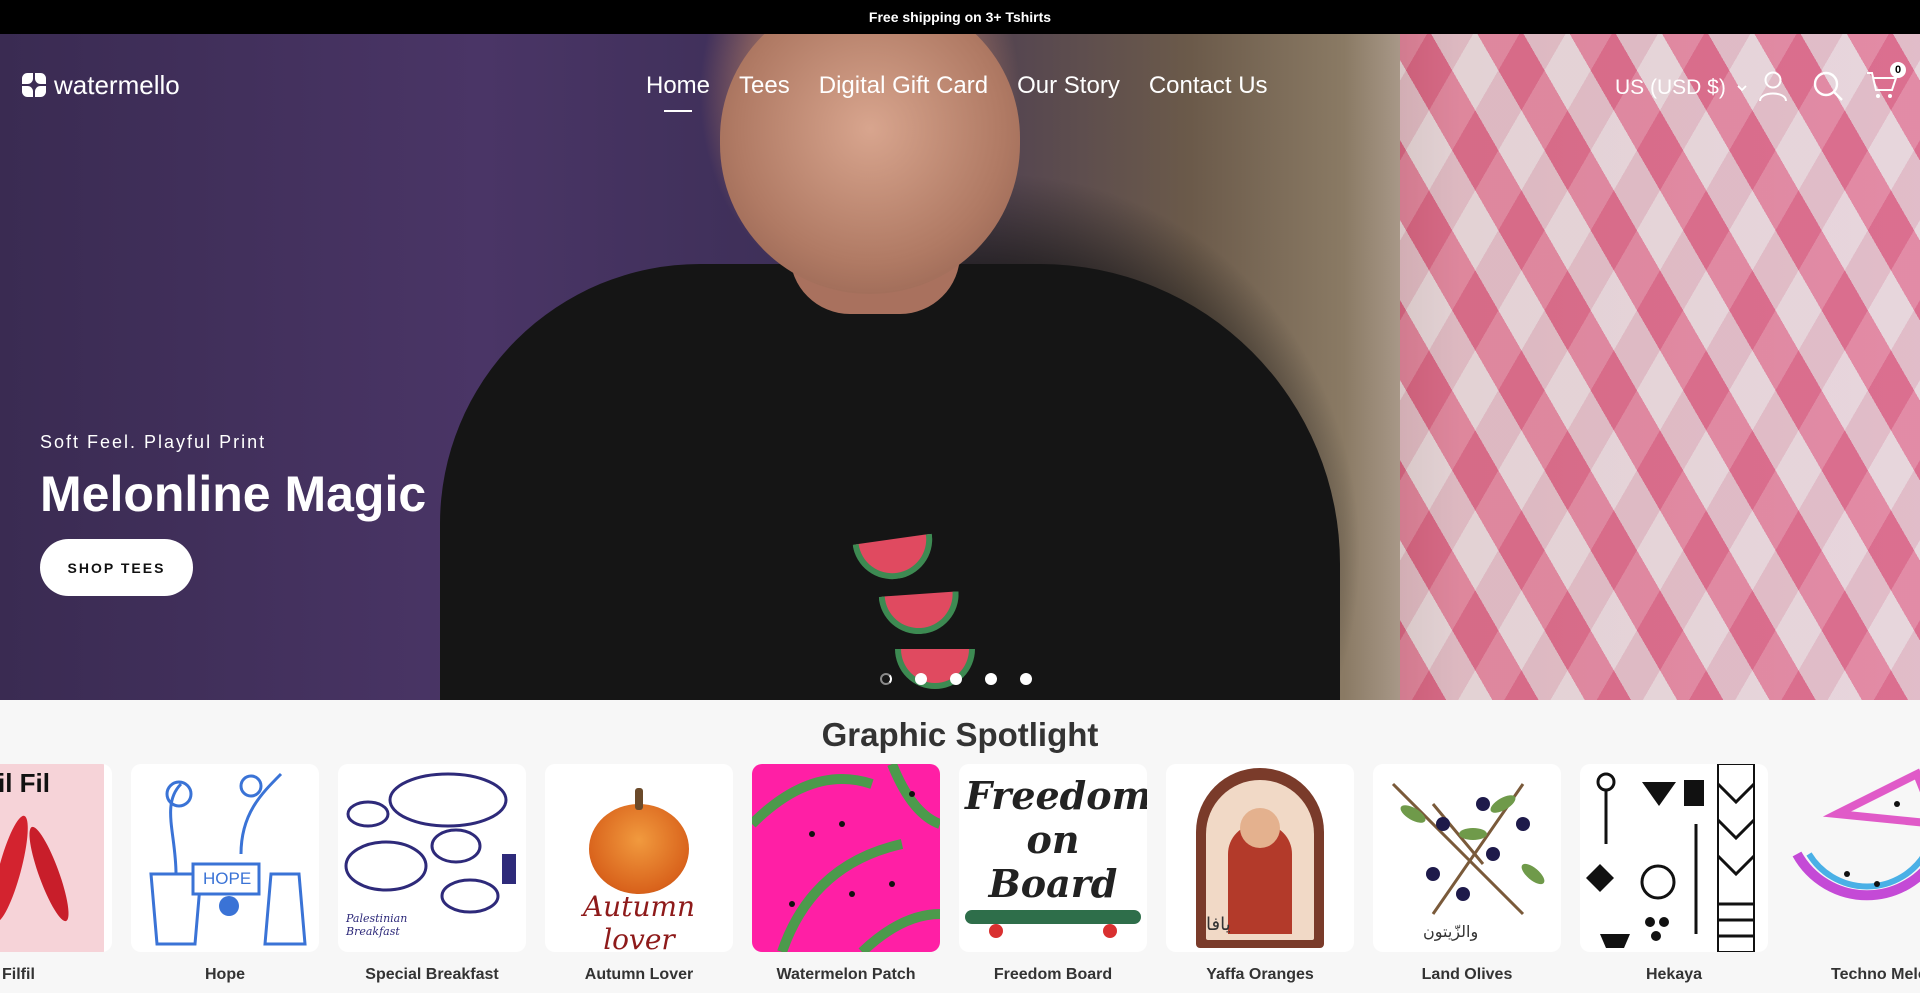 Image resolution: width=1920 pixels, height=993 pixels. Describe the element at coordinates (1898, 70) in the screenshot. I see `cart-count-badge: 0` at that location.